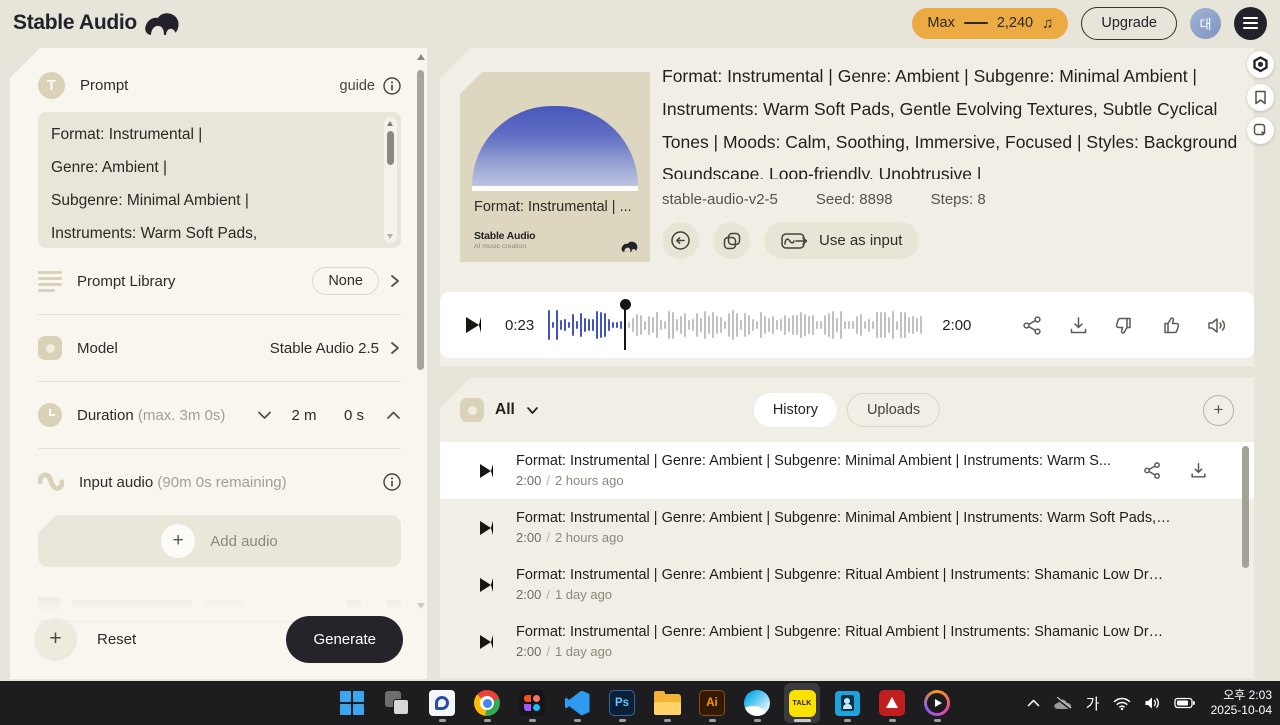 The width and height of the screenshot is (1280, 725). Describe the element at coordinates (893, 410) in the screenshot. I see `tab-uploads: Uploads` at that location.